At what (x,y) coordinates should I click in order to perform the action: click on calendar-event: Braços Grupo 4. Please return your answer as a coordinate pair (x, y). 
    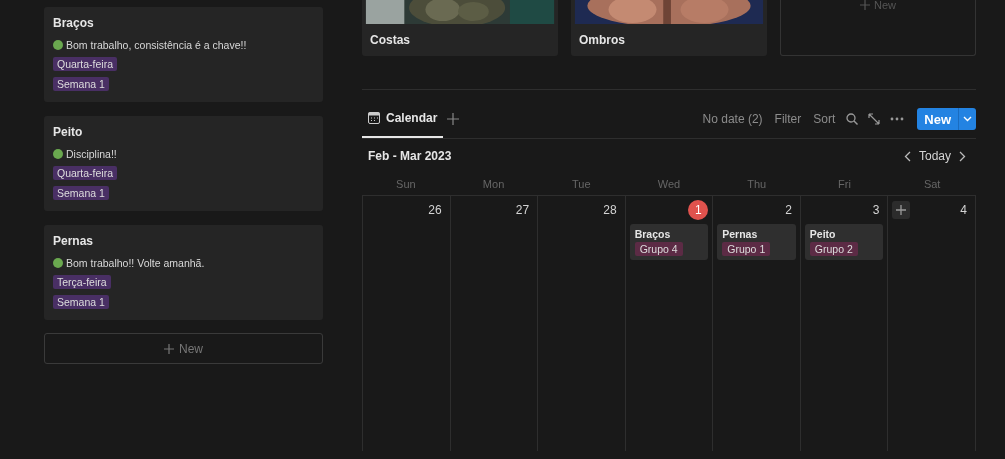
    Looking at the image, I should click on (669, 242).